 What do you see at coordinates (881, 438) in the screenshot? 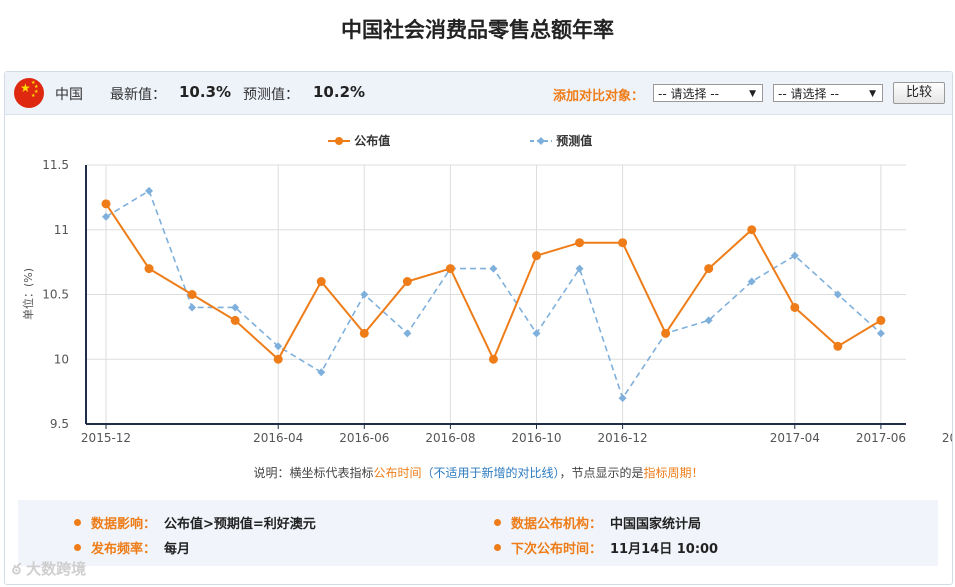
I see `x-tick-label: 2017-06` at bounding box center [881, 438].